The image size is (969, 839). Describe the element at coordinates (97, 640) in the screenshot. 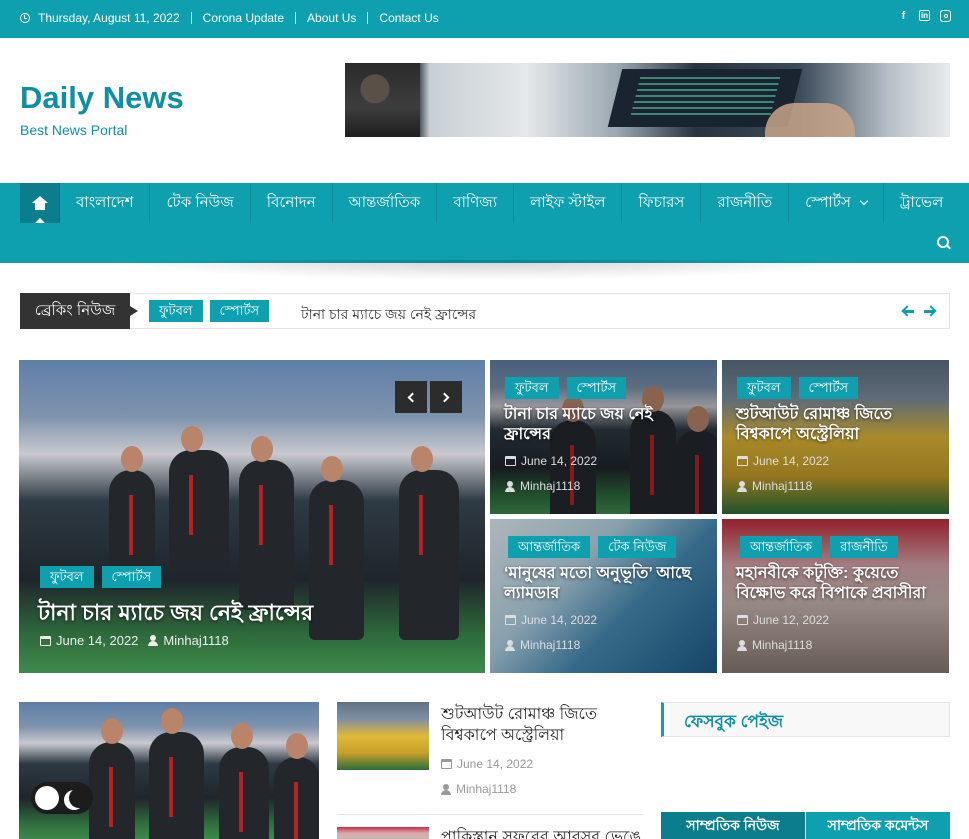

I see `hero-date-text: June 14, 2022` at that location.